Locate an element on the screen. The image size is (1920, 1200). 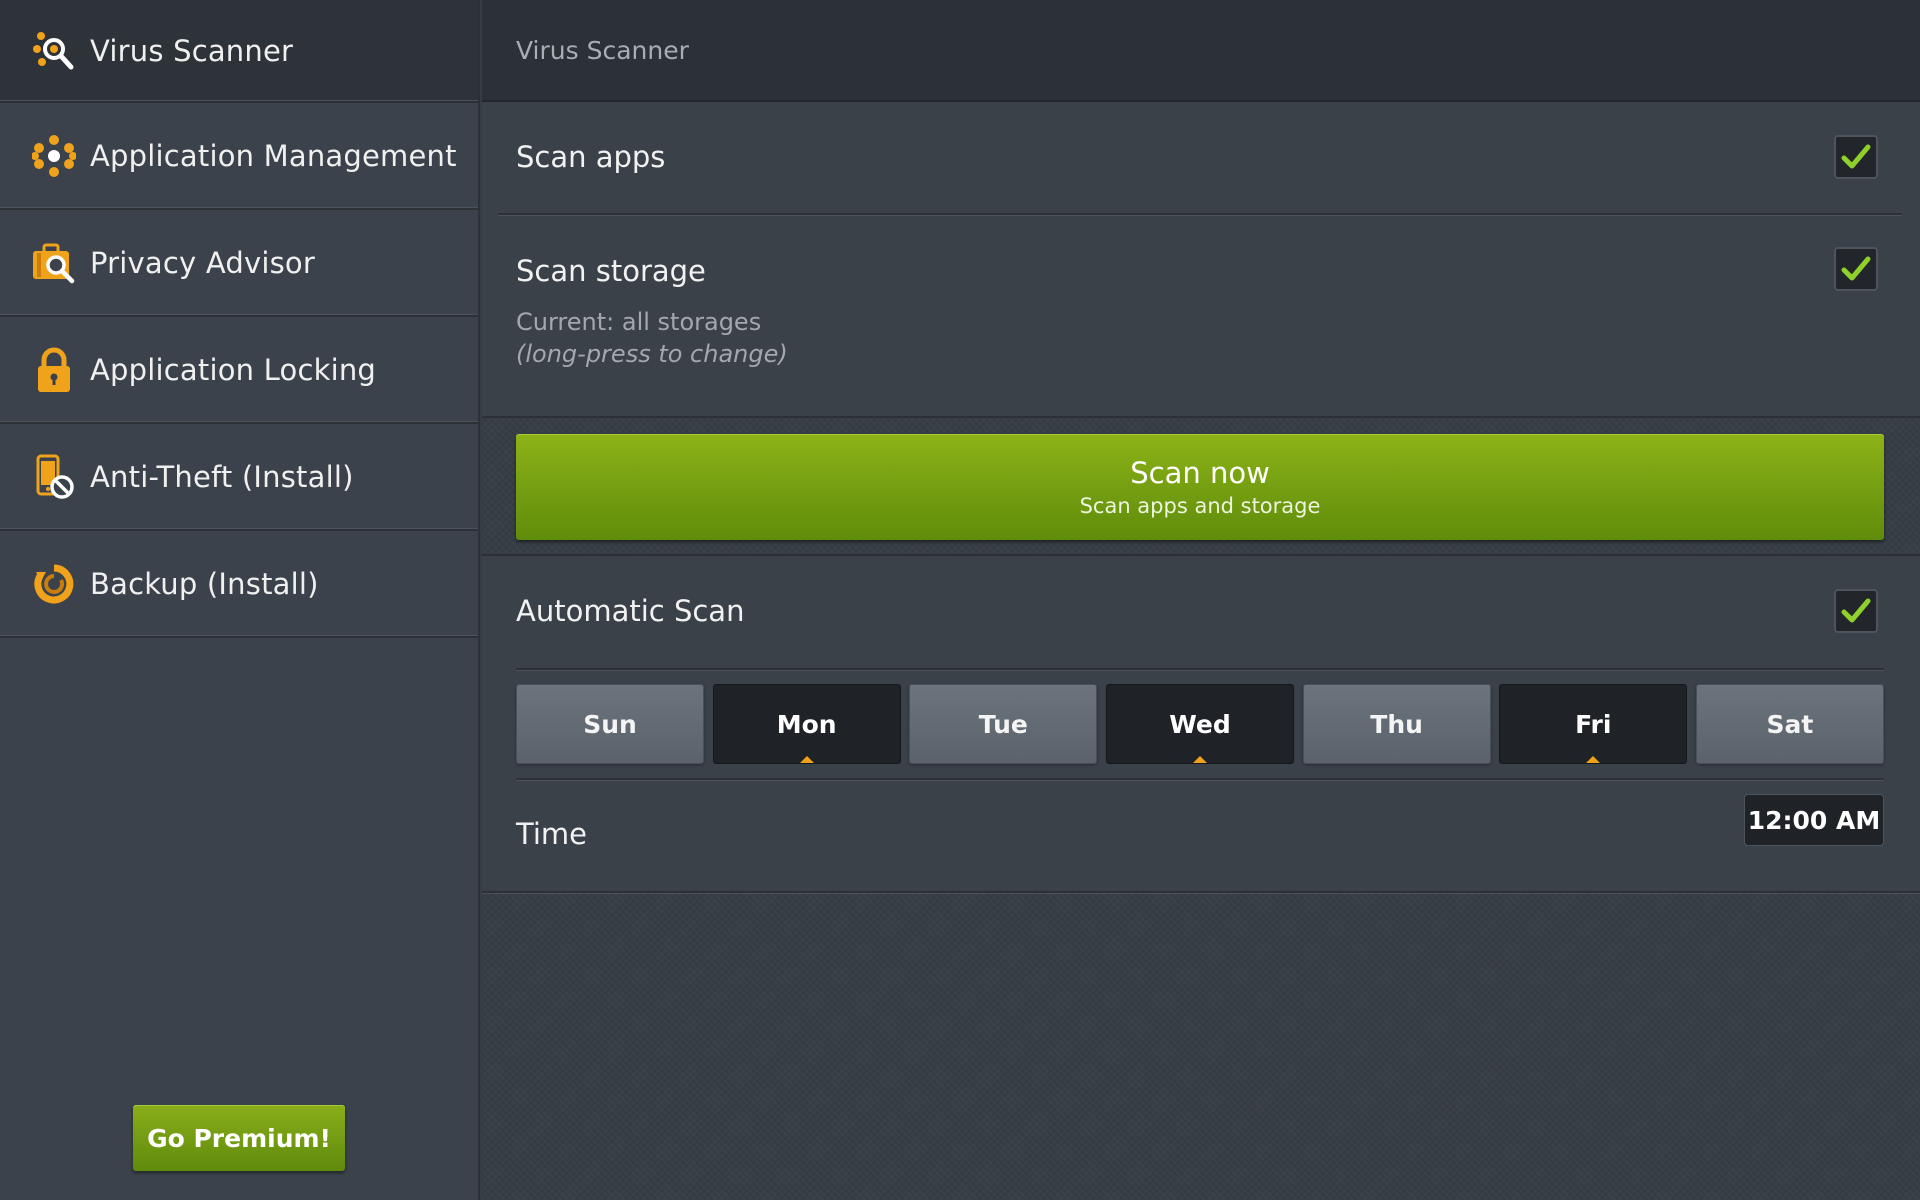
padlock-icon is located at coordinates (54, 370).